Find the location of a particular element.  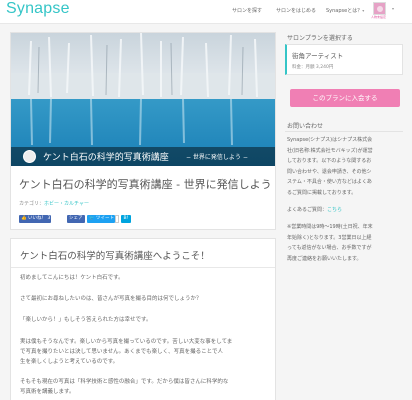

contact-text: ステム・不具合・使い方などはよくあ is located at coordinates (329, 182).